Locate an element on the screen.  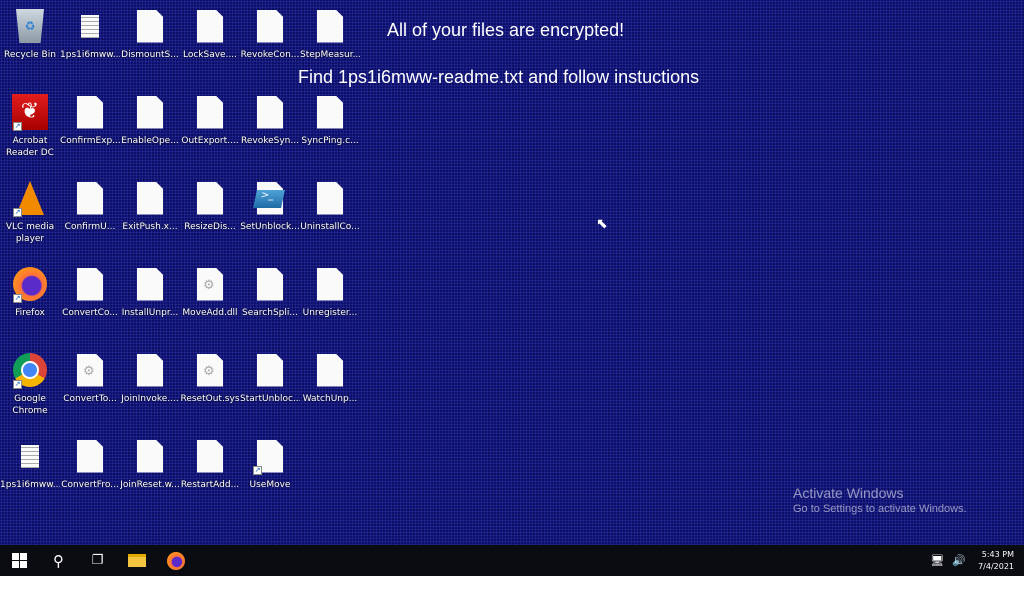
desktop-icon-label: Recycle Bin is located at coordinates (30, 55).